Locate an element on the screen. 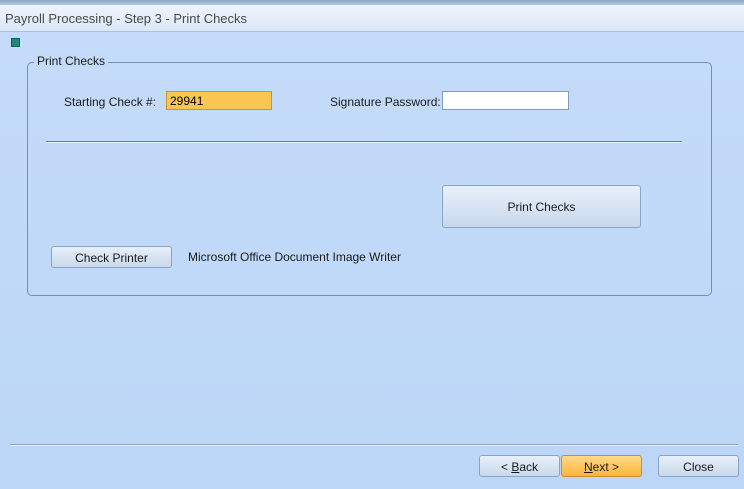 The image size is (744, 489). check-printer-button: Check Printer is located at coordinates (111, 257).